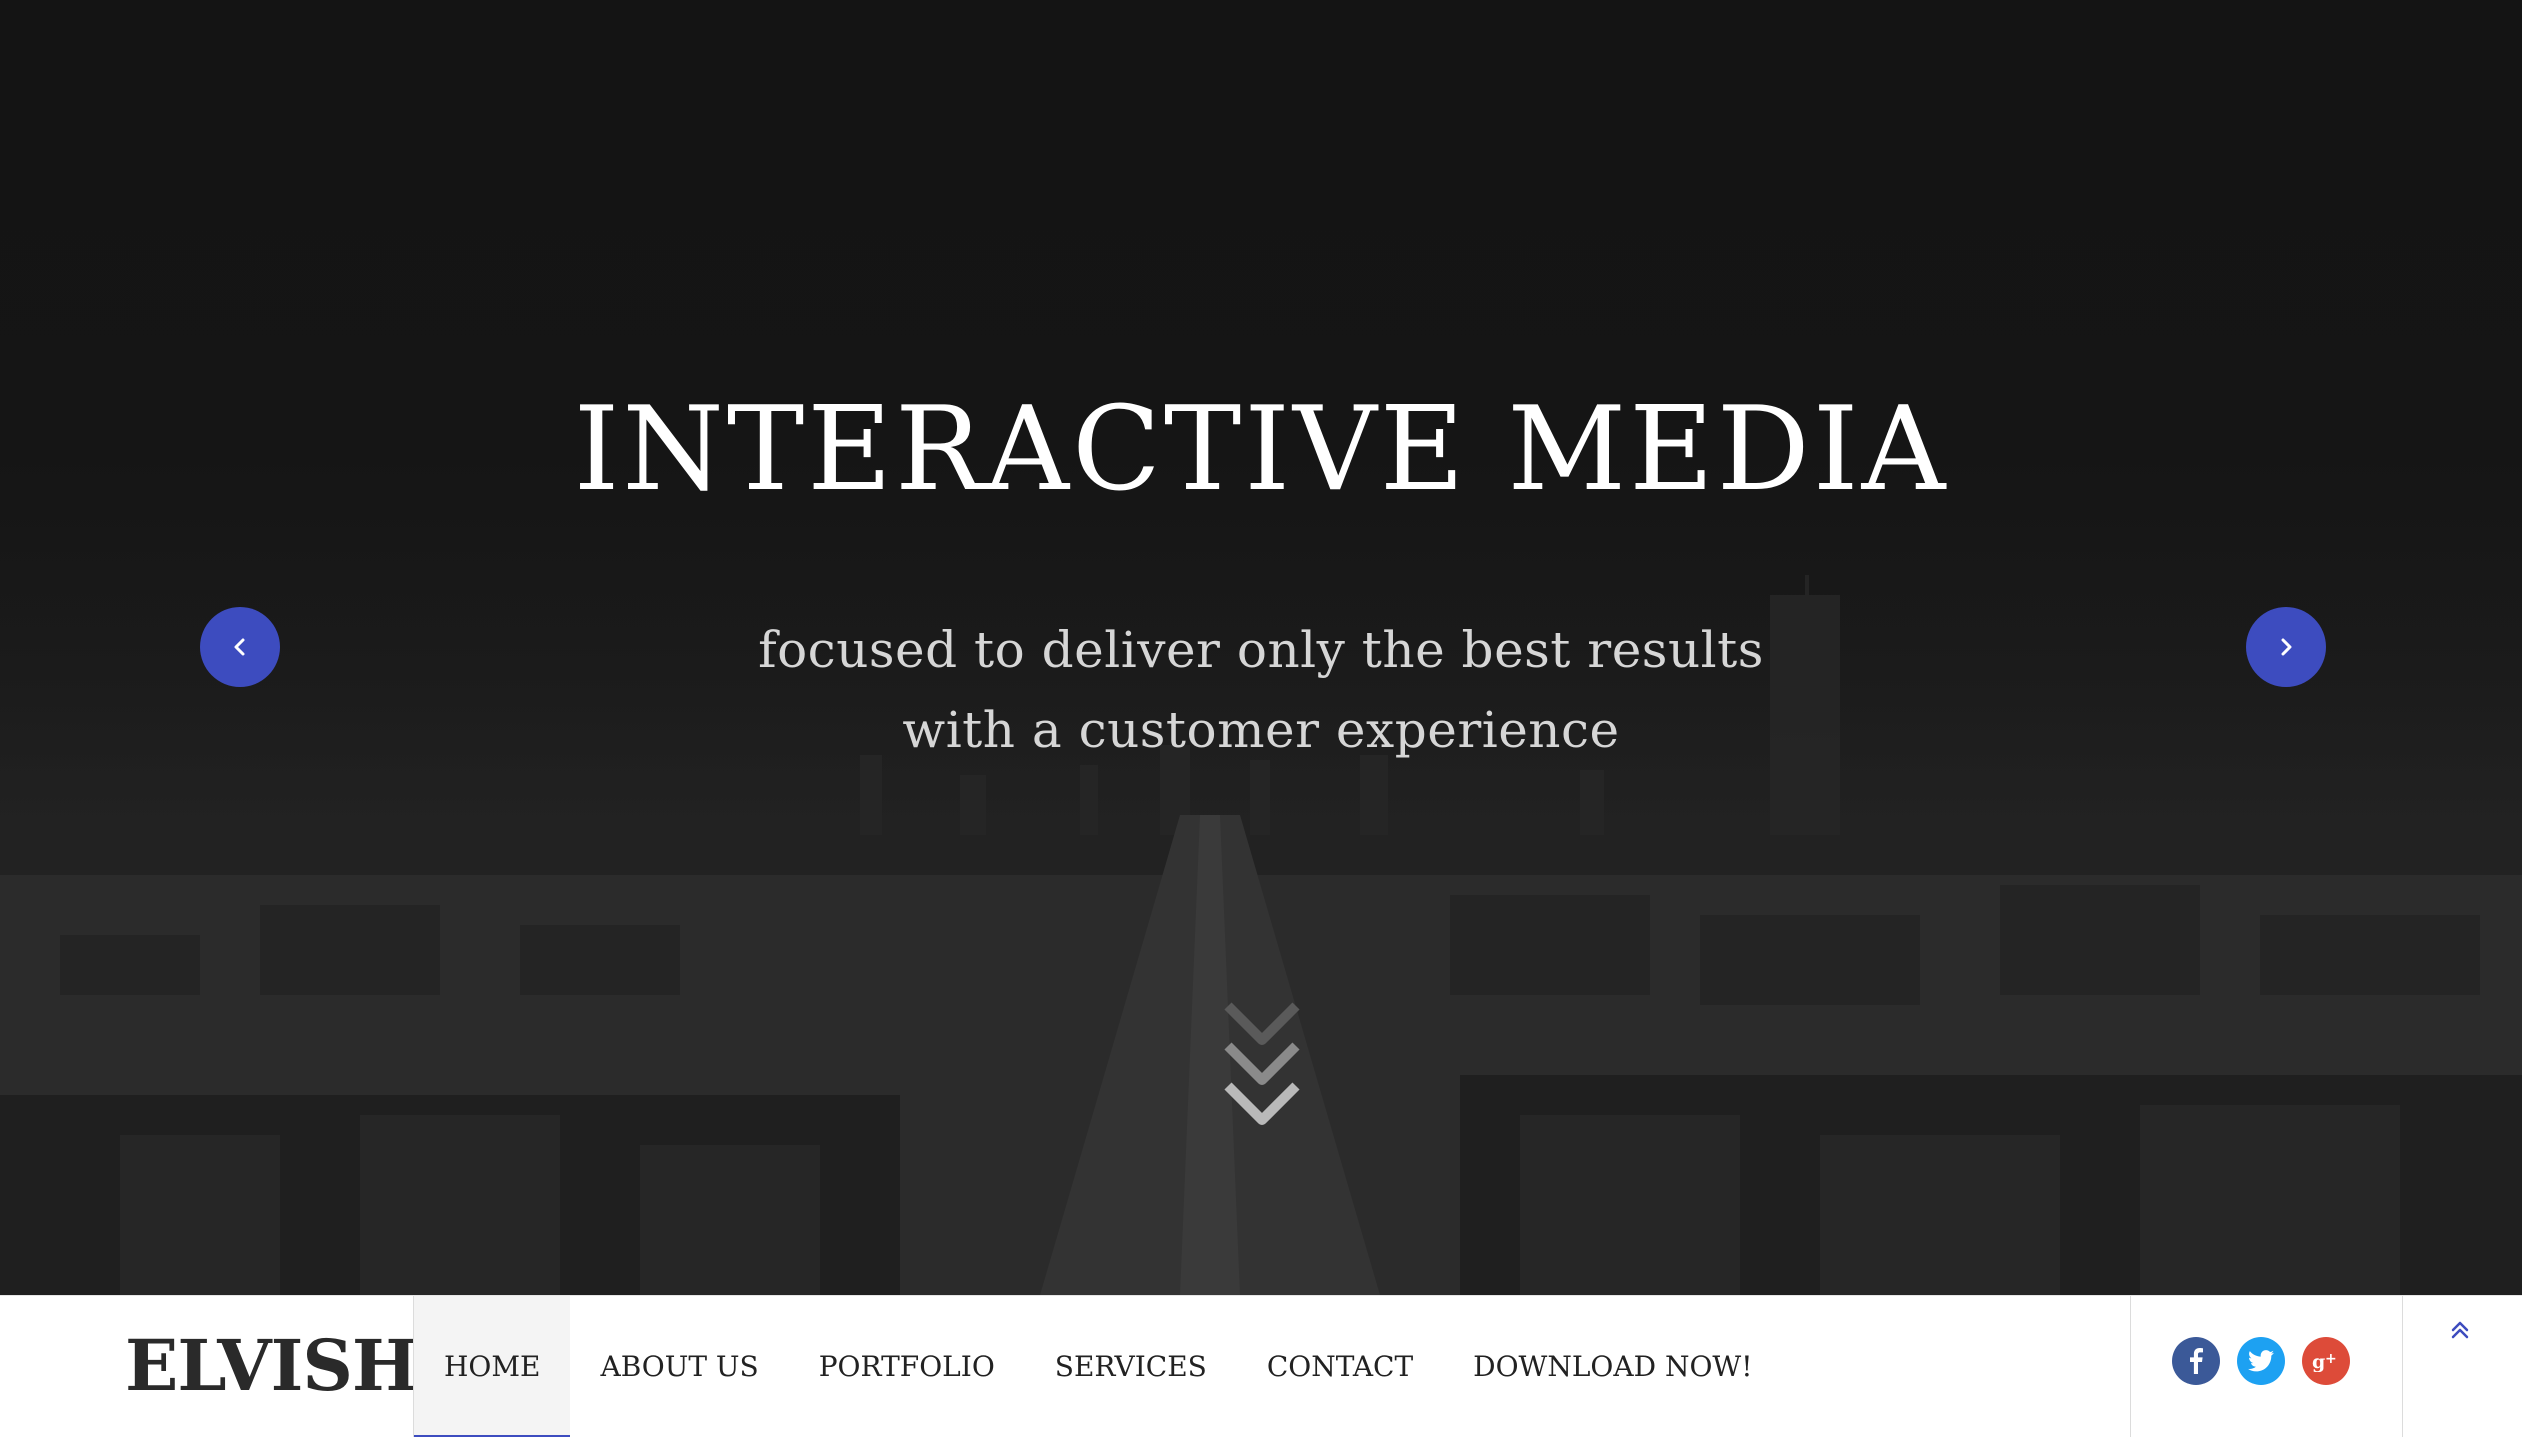 This screenshot has height=1437, width=2522. What do you see at coordinates (2318, 1361) in the screenshot?
I see `svg-text: g` at bounding box center [2318, 1361].